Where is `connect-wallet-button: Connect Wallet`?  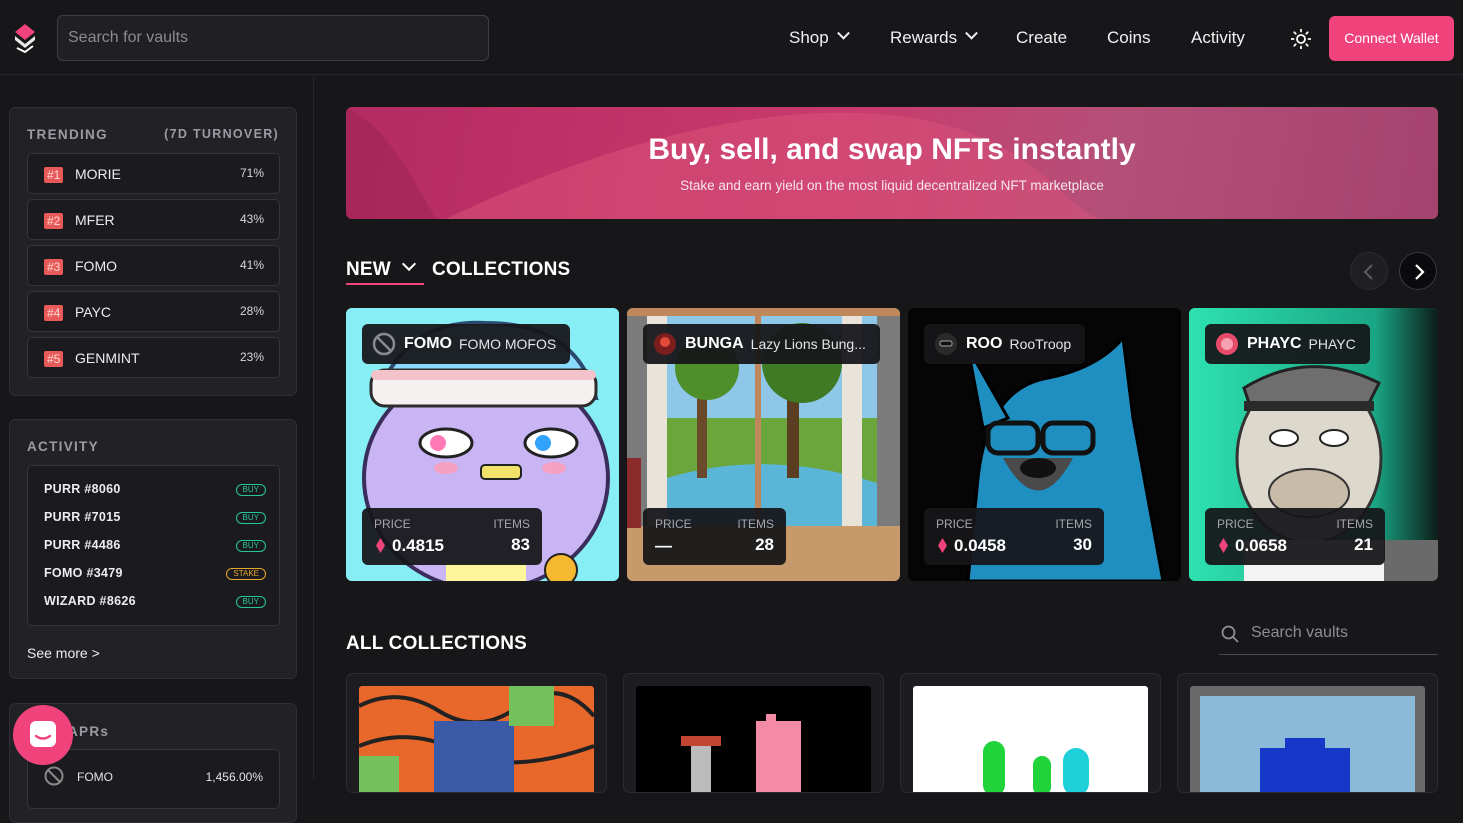 connect-wallet-button: Connect Wallet is located at coordinates (1391, 38).